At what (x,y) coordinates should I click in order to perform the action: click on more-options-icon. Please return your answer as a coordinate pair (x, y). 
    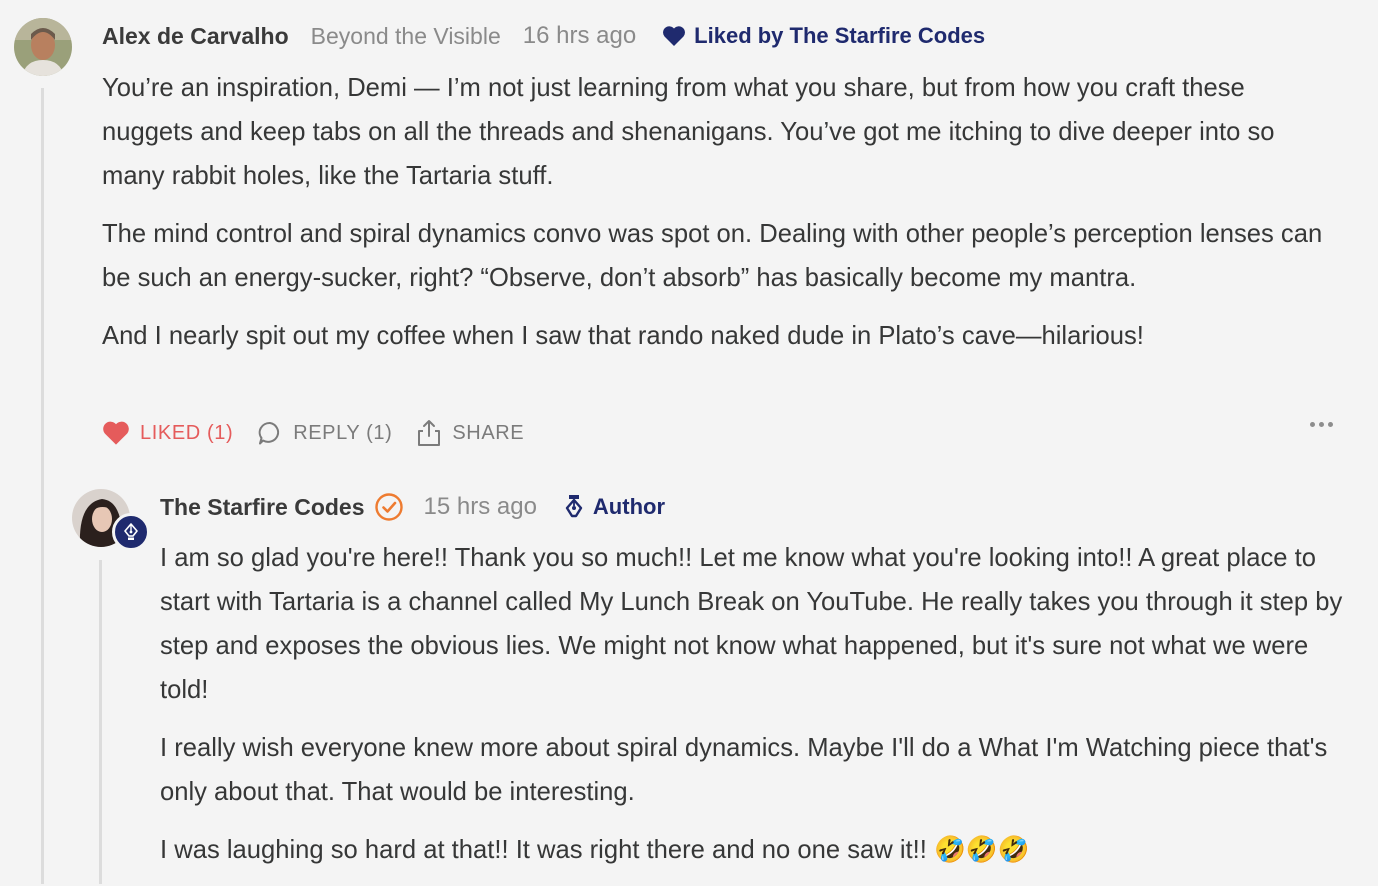
    Looking at the image, I should click on (1321, 424).